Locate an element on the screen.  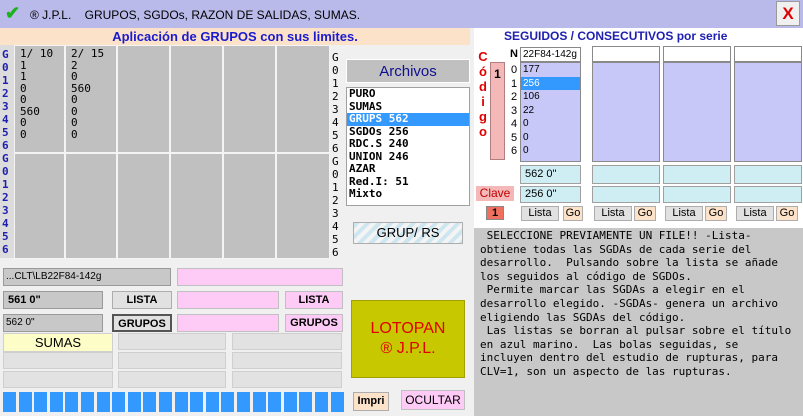
archivo-item: PURO is located at coordinates (408, 94).